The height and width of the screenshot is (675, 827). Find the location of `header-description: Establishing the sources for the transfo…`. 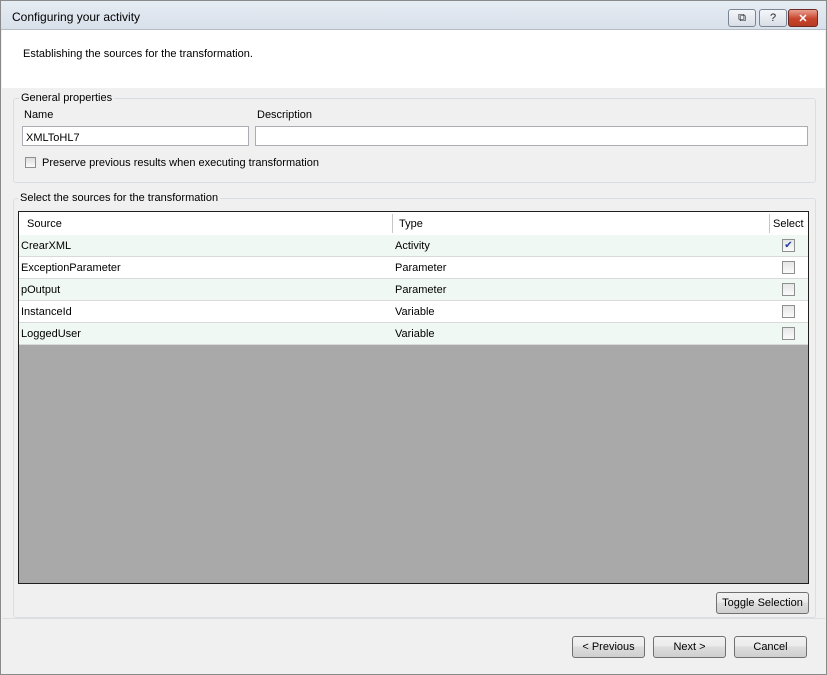

header-description: Establishing the sources for the transfo… is located at coordinates (138, 54).